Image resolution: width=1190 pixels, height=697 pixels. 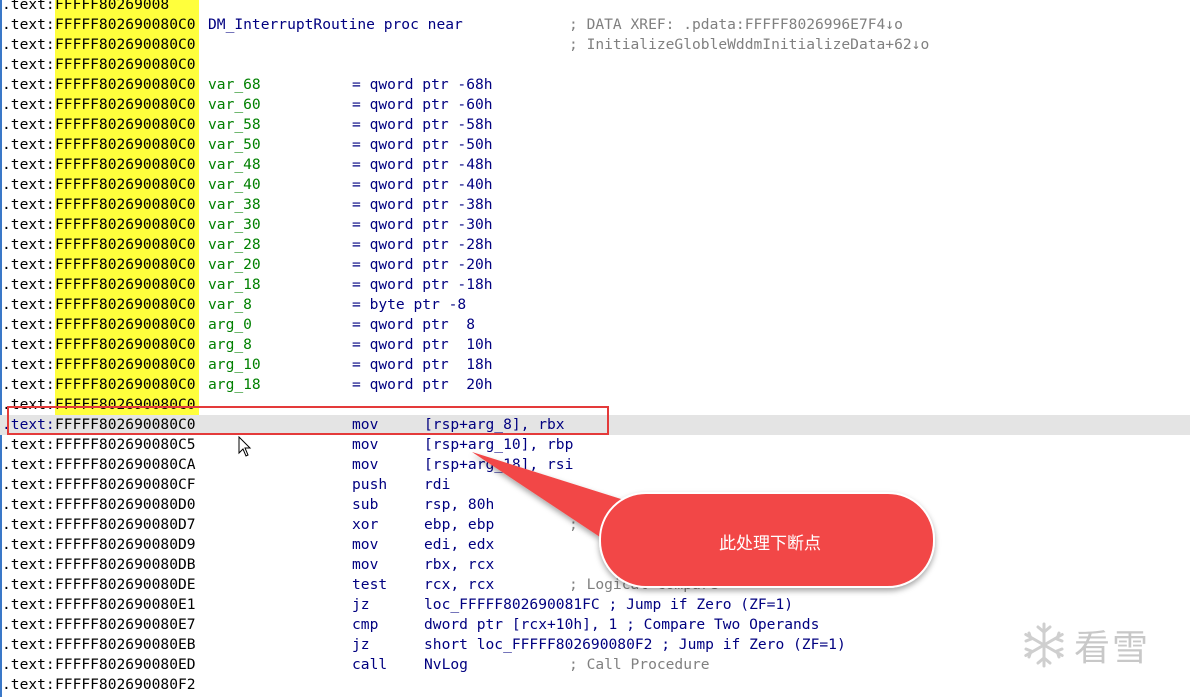 What do you see at coordinates (1112, 648) in the screenshot?
I see `watermark-text: 看雪` at bounding box center [1112, 648].